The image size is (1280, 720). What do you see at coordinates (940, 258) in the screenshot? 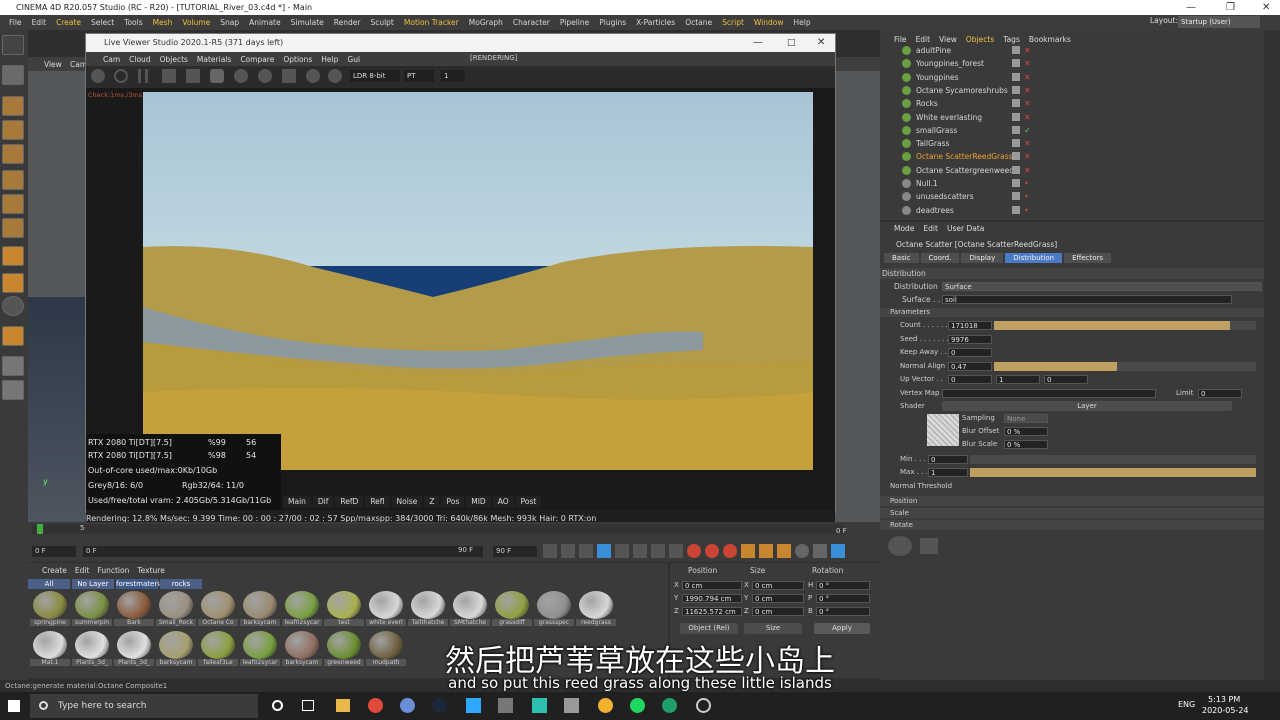
I see `tab-coord: Coord.` at bounding box center [940, 258].